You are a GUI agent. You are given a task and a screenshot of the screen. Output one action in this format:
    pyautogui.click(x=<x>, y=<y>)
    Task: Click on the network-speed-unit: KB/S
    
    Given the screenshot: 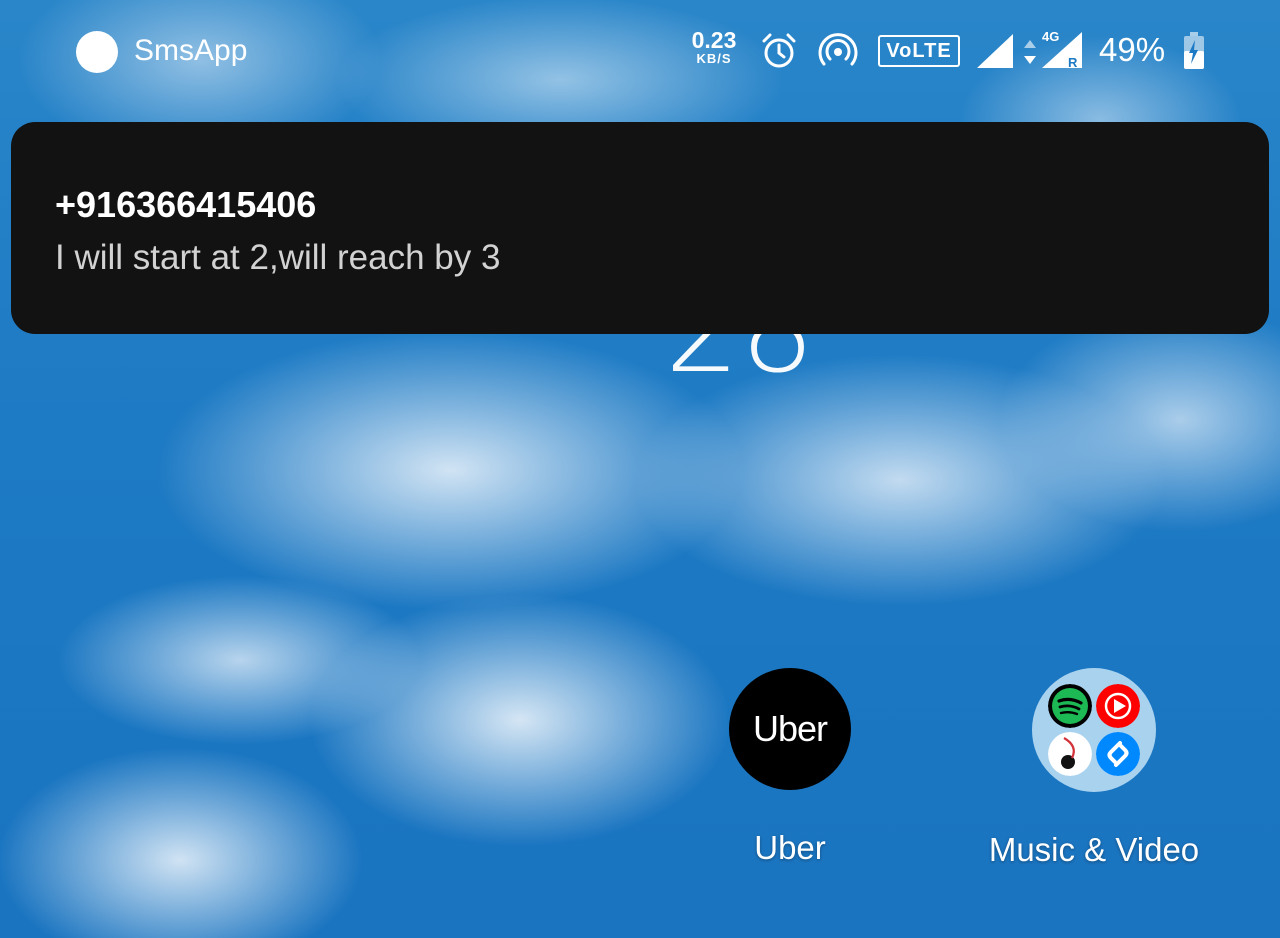 What is the action you would take?
    pyautogui.click(x=714, y=58)
    